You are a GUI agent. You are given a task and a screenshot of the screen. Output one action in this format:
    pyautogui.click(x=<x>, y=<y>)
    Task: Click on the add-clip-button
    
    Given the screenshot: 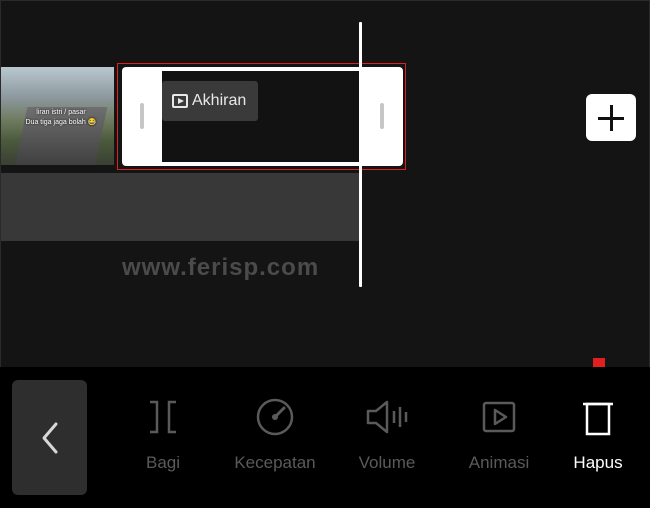 What is the action you would take?
    pyautogui.click(x=611, y=117)
    